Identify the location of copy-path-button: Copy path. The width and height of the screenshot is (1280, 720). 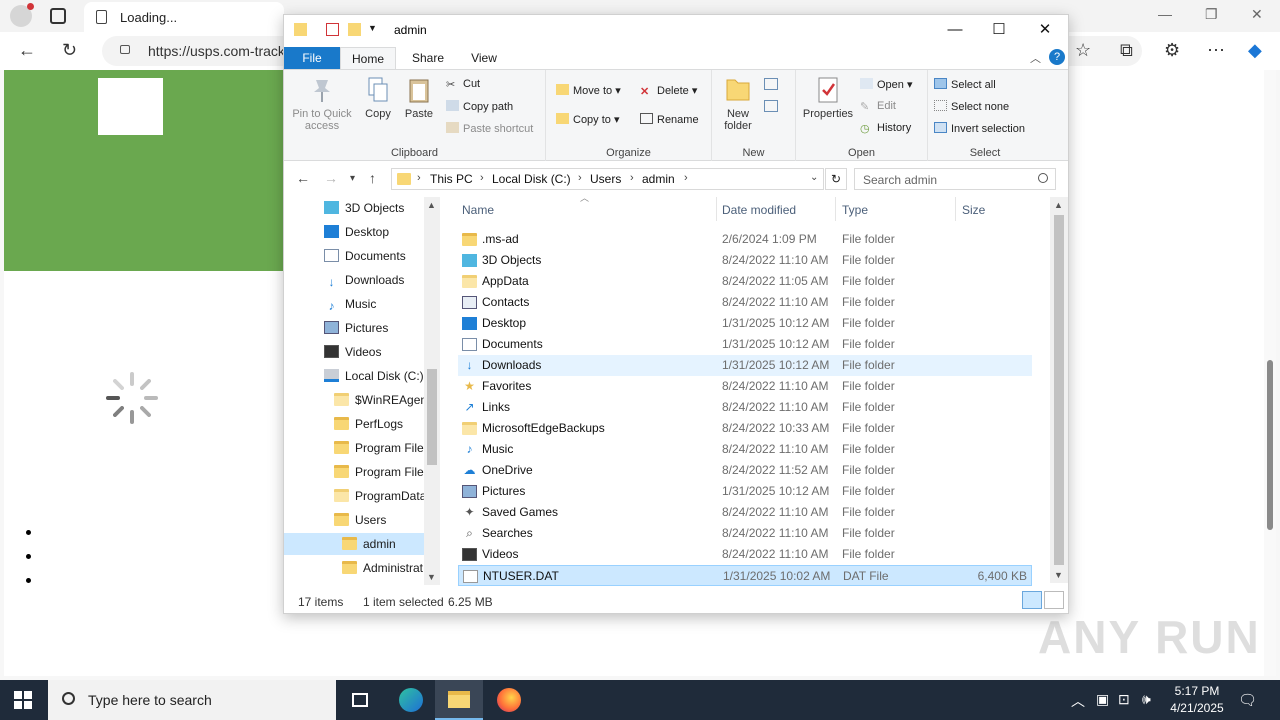
(479, 106).